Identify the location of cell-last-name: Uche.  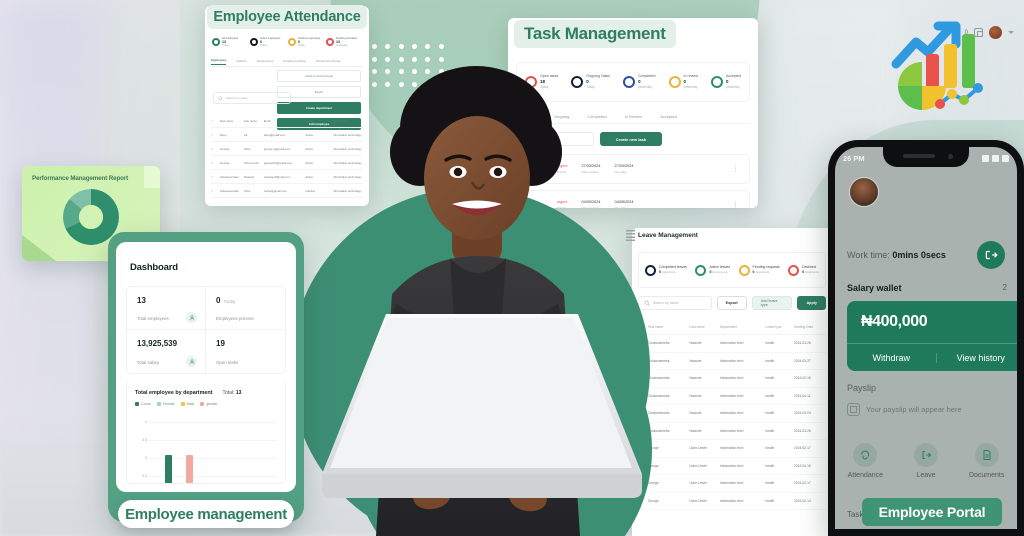
(247, 148).